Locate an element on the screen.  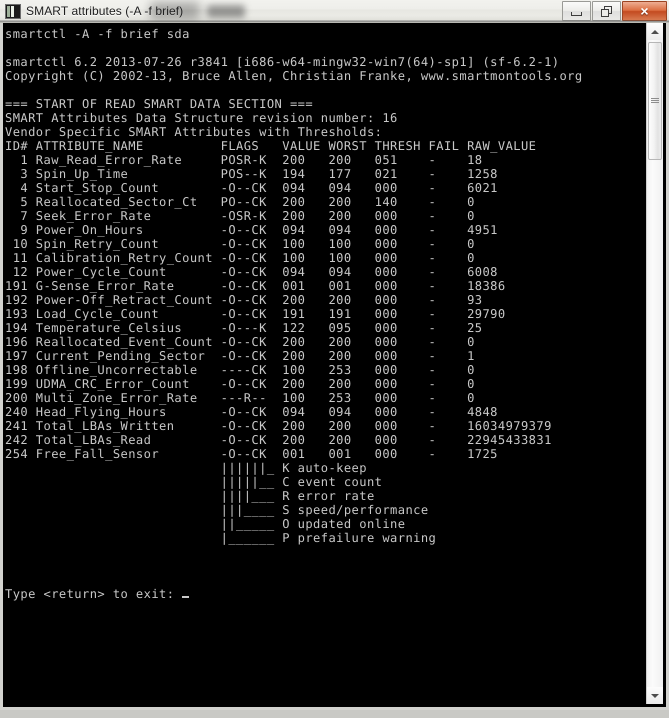
window-controls: × is located at coordinates (614, 11).